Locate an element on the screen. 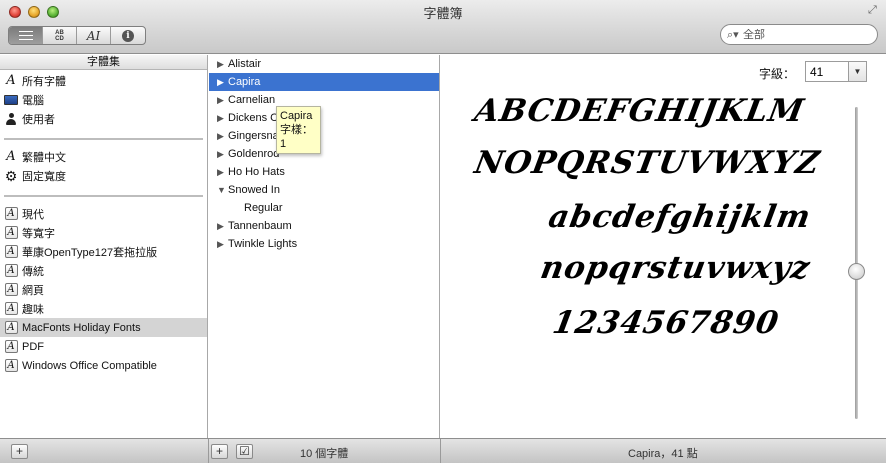  font-item-gingersnap: ▶ Gingersna is located at coordinates (324, 136).